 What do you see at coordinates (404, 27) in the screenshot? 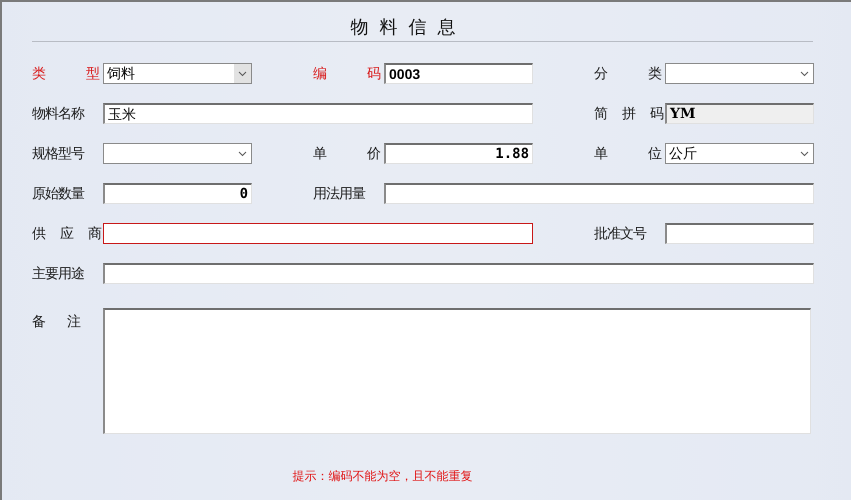
I see `form-title: 物 料 信 息` at bounding box center [404, 27].